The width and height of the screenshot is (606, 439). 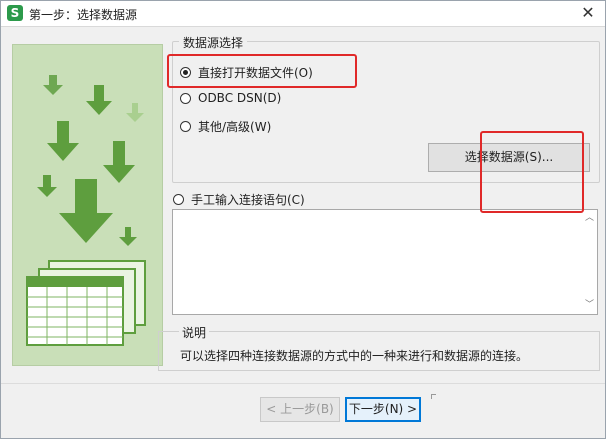 What do you see at coordinates (86, 303) in the screenshot?
I see `spreadsheet-stack-icon` at bounding box center [86, 303].